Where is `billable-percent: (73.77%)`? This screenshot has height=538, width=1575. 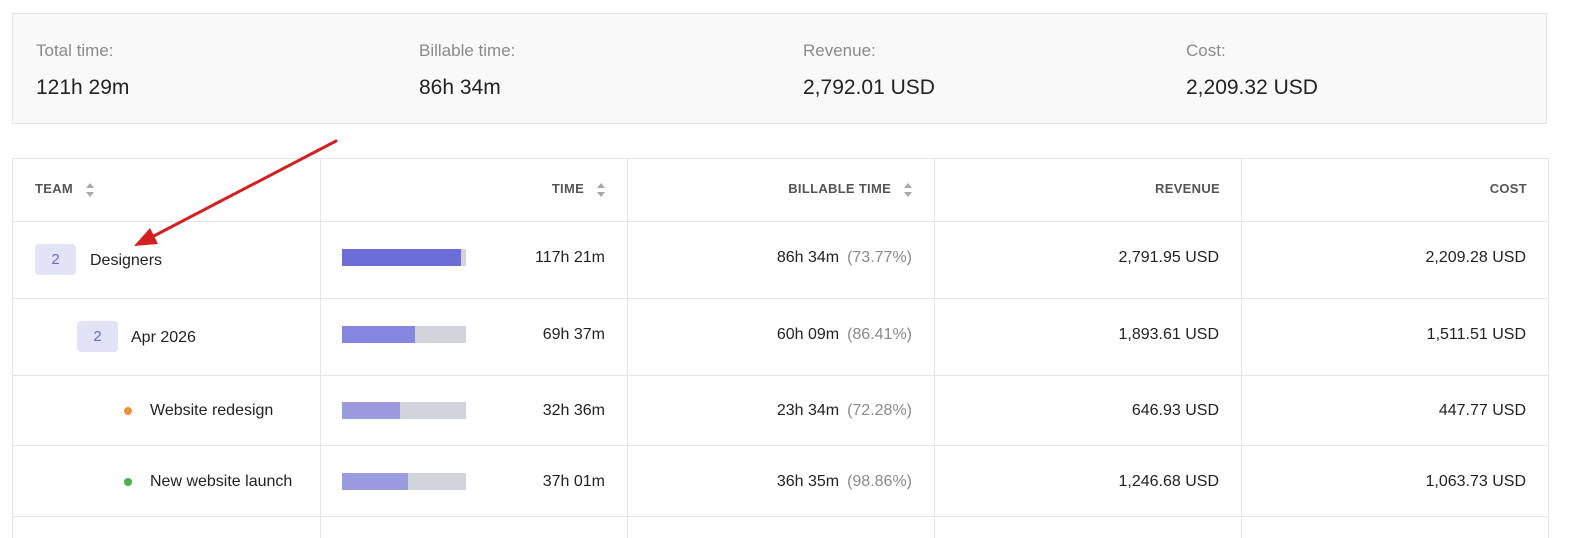 billable-percent: (73.77%) is located at coordinates (879, 257).